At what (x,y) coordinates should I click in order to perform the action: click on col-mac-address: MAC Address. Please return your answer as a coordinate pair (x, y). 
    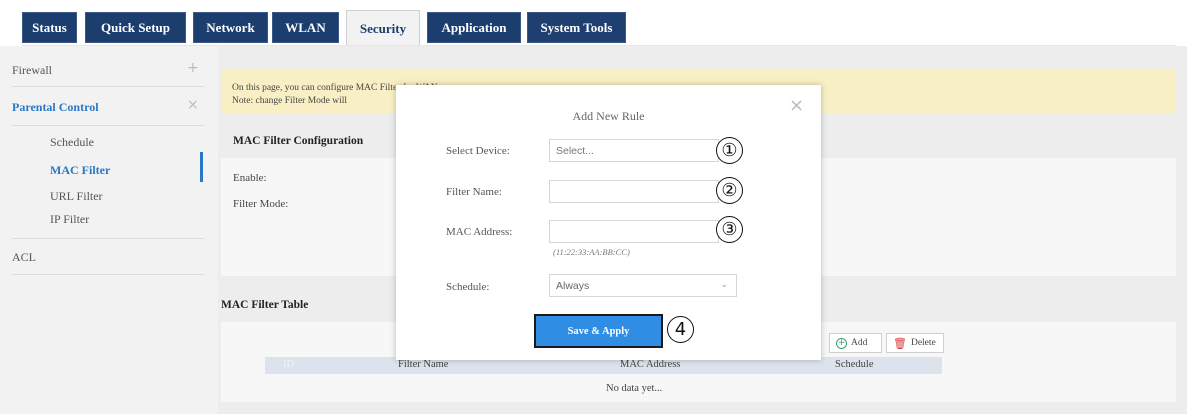
    Looking at the image, I should click on (650, 364).